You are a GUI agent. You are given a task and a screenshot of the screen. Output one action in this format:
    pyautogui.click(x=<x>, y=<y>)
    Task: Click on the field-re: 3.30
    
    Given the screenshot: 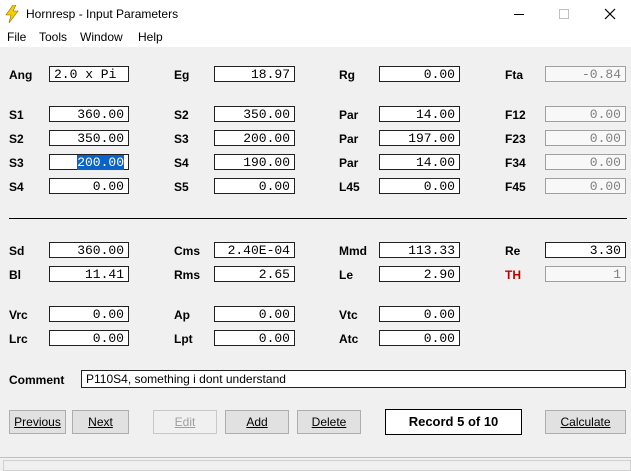 What is the action you would take?
    pyautogui.click(x=585, y=250)
    